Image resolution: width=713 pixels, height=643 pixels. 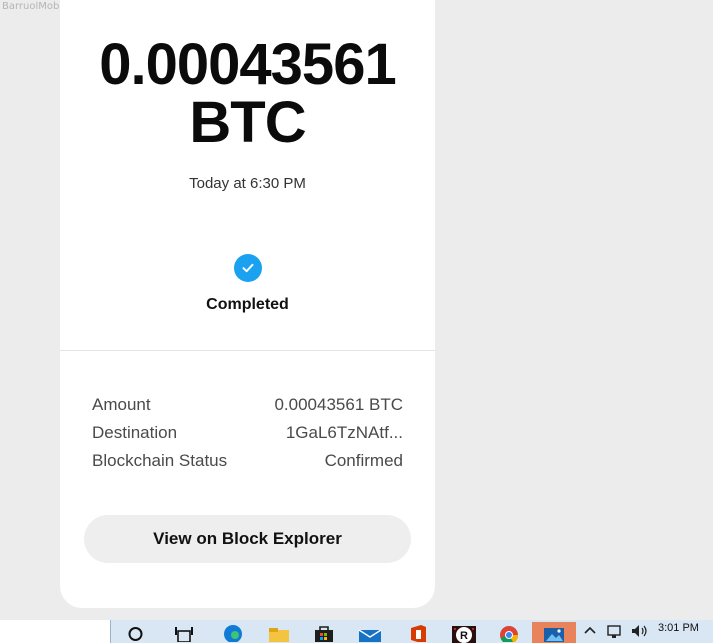 I want to click on taskbar-clock: 3:01 PM, so click(x=678, y=628).